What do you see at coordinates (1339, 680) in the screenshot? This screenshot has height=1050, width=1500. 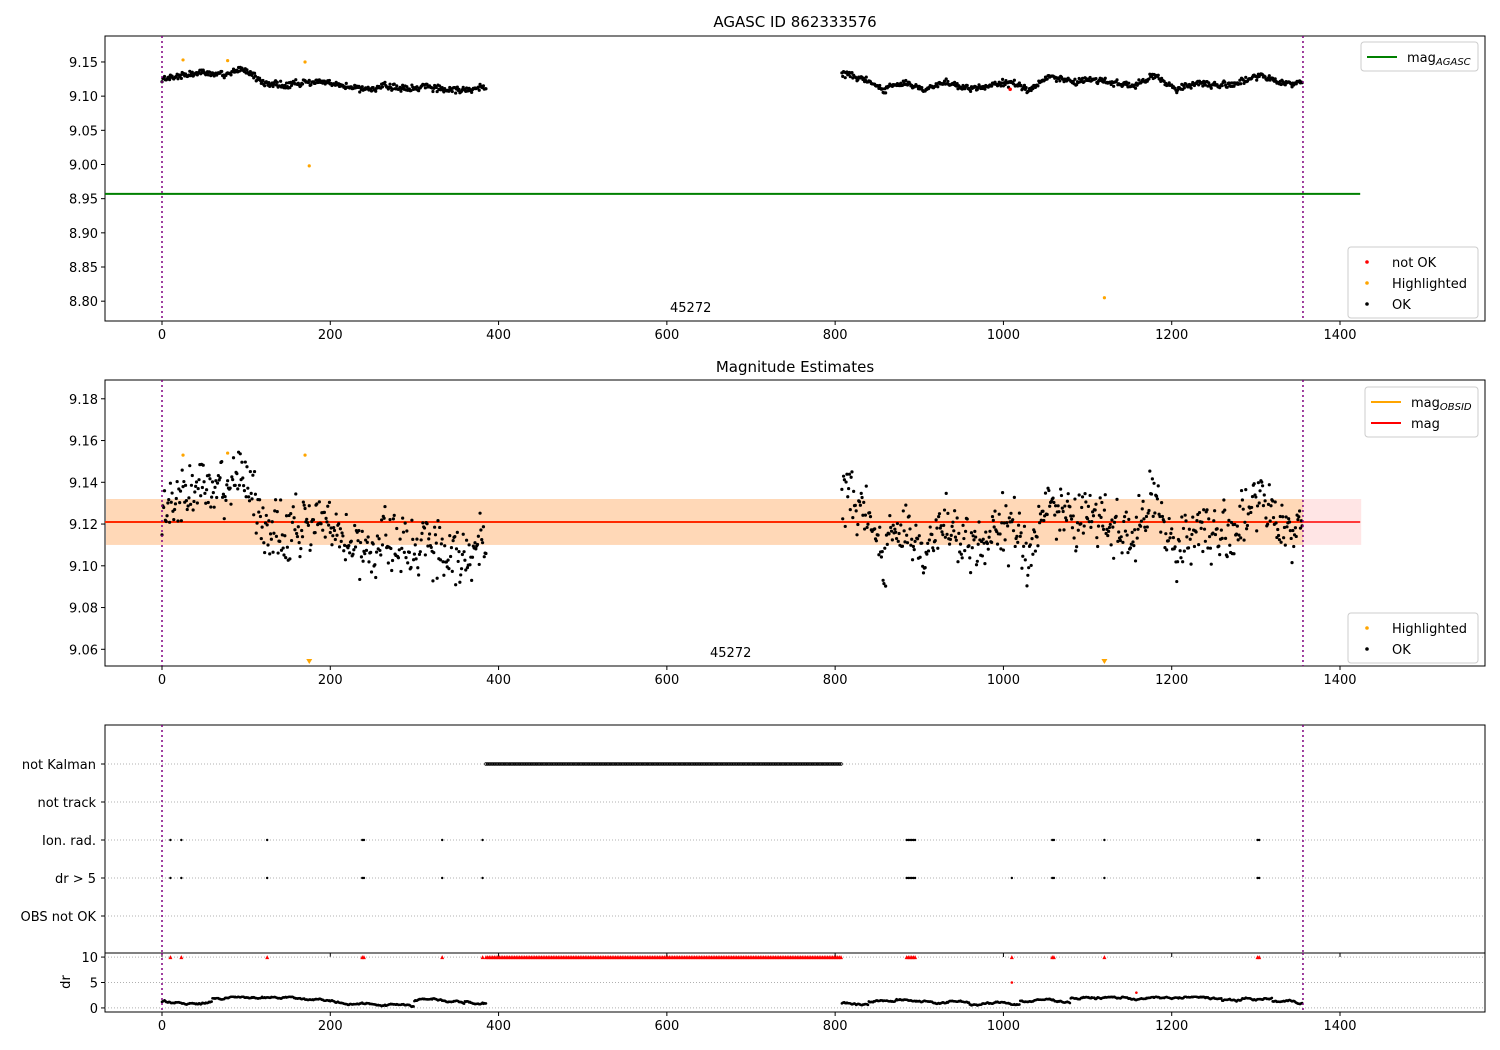 I see `x-tick-label: 1400` at bounding box center [1339, 680].